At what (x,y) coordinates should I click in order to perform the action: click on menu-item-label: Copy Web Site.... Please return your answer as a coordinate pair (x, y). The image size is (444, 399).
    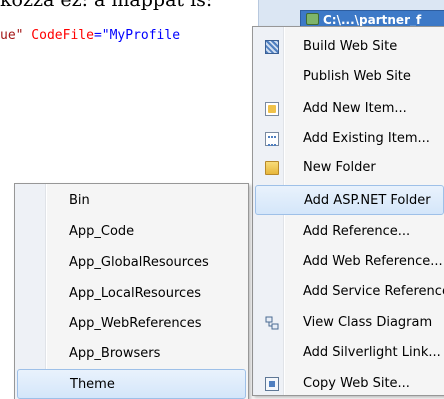
    Looking at the image, I should click on (356, 383).